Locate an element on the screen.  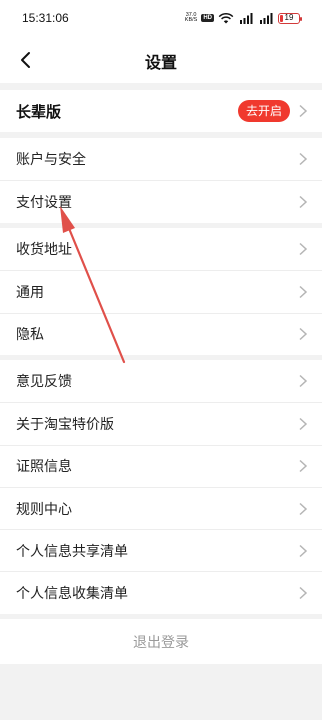
settings-item-about: 关于淘宝特价版 is located at coordinates (161, 423).